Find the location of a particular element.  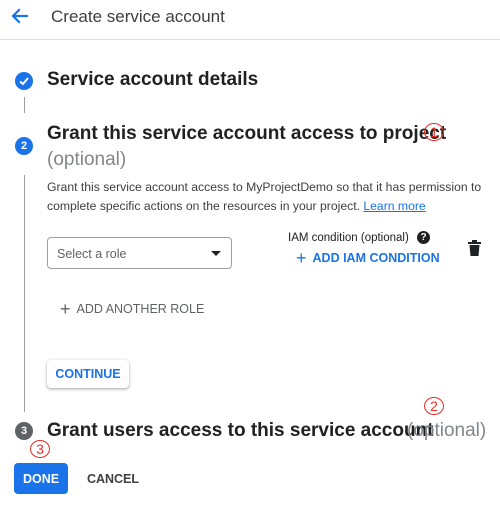

dropdown-arrow-icon is located at coordinates (216, 253).